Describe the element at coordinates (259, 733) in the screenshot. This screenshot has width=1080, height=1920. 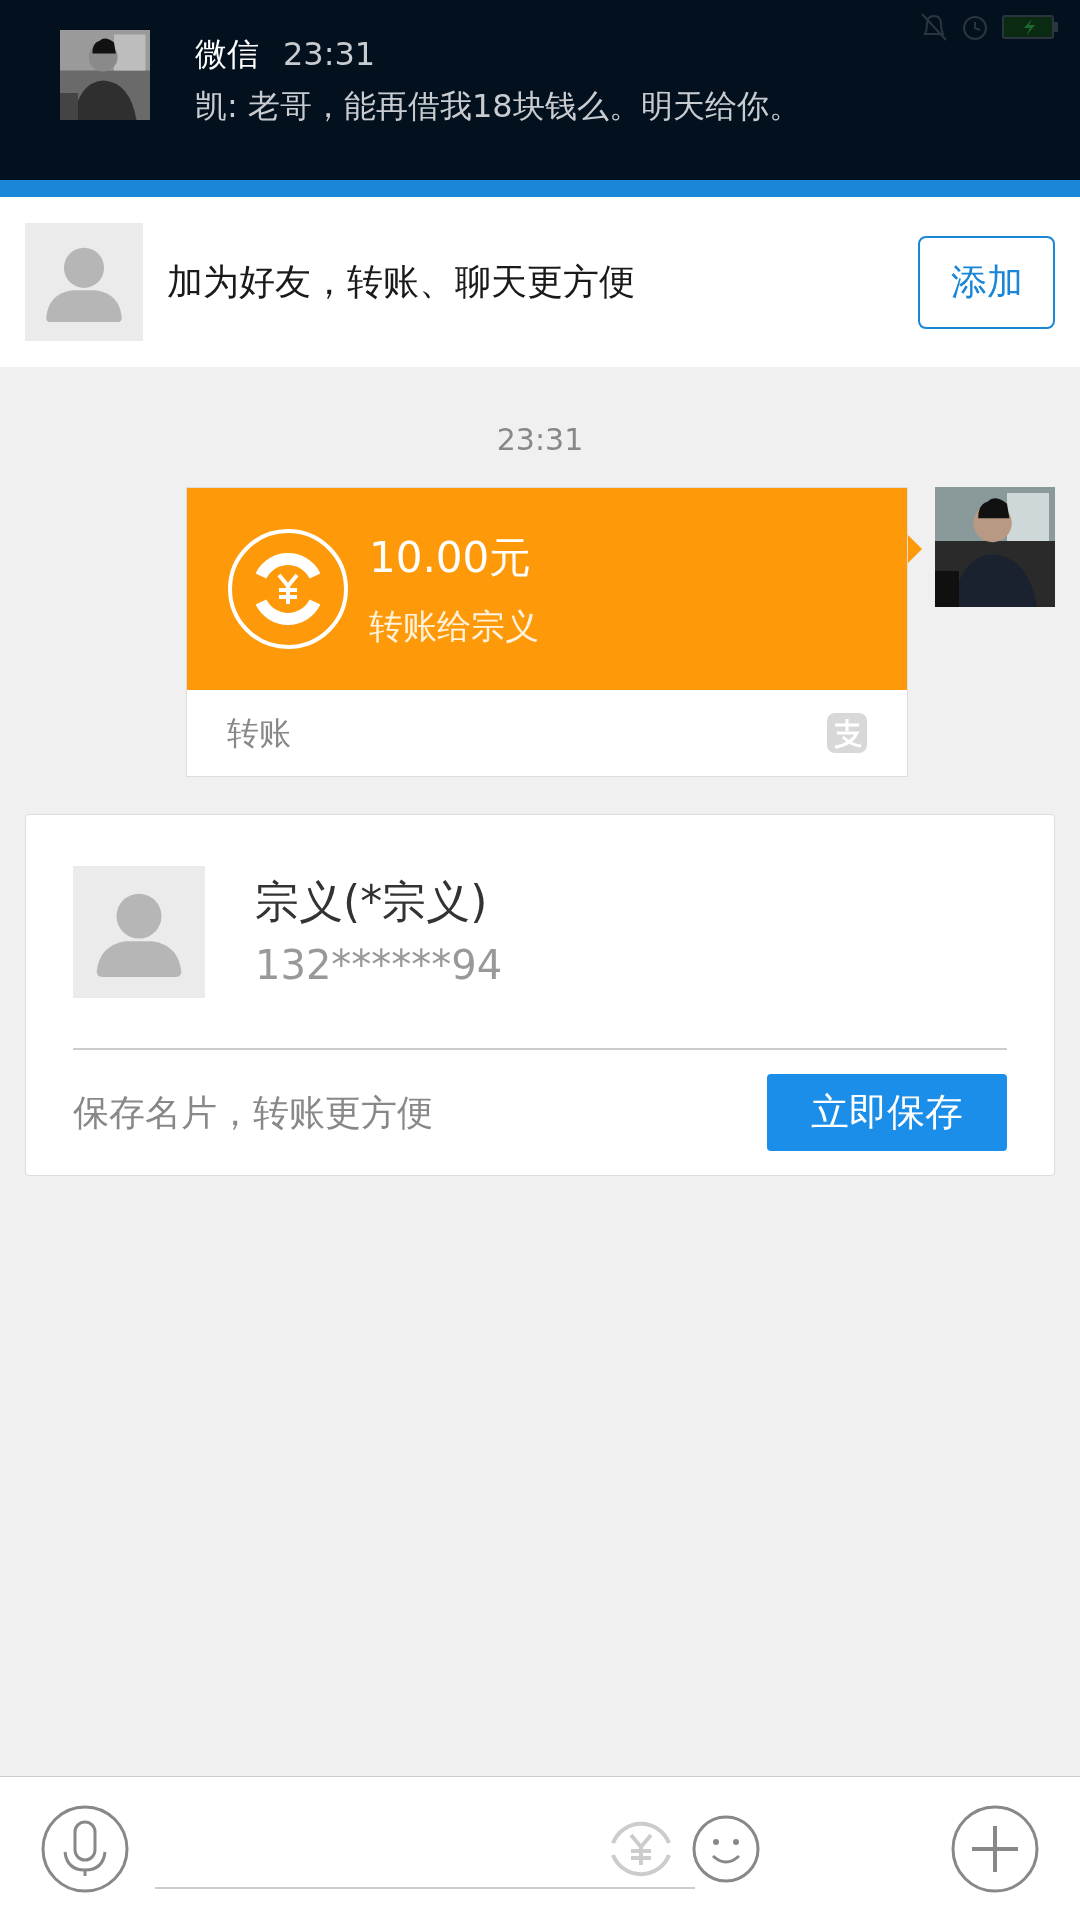
I see `transfer-label: 转账` at that location.